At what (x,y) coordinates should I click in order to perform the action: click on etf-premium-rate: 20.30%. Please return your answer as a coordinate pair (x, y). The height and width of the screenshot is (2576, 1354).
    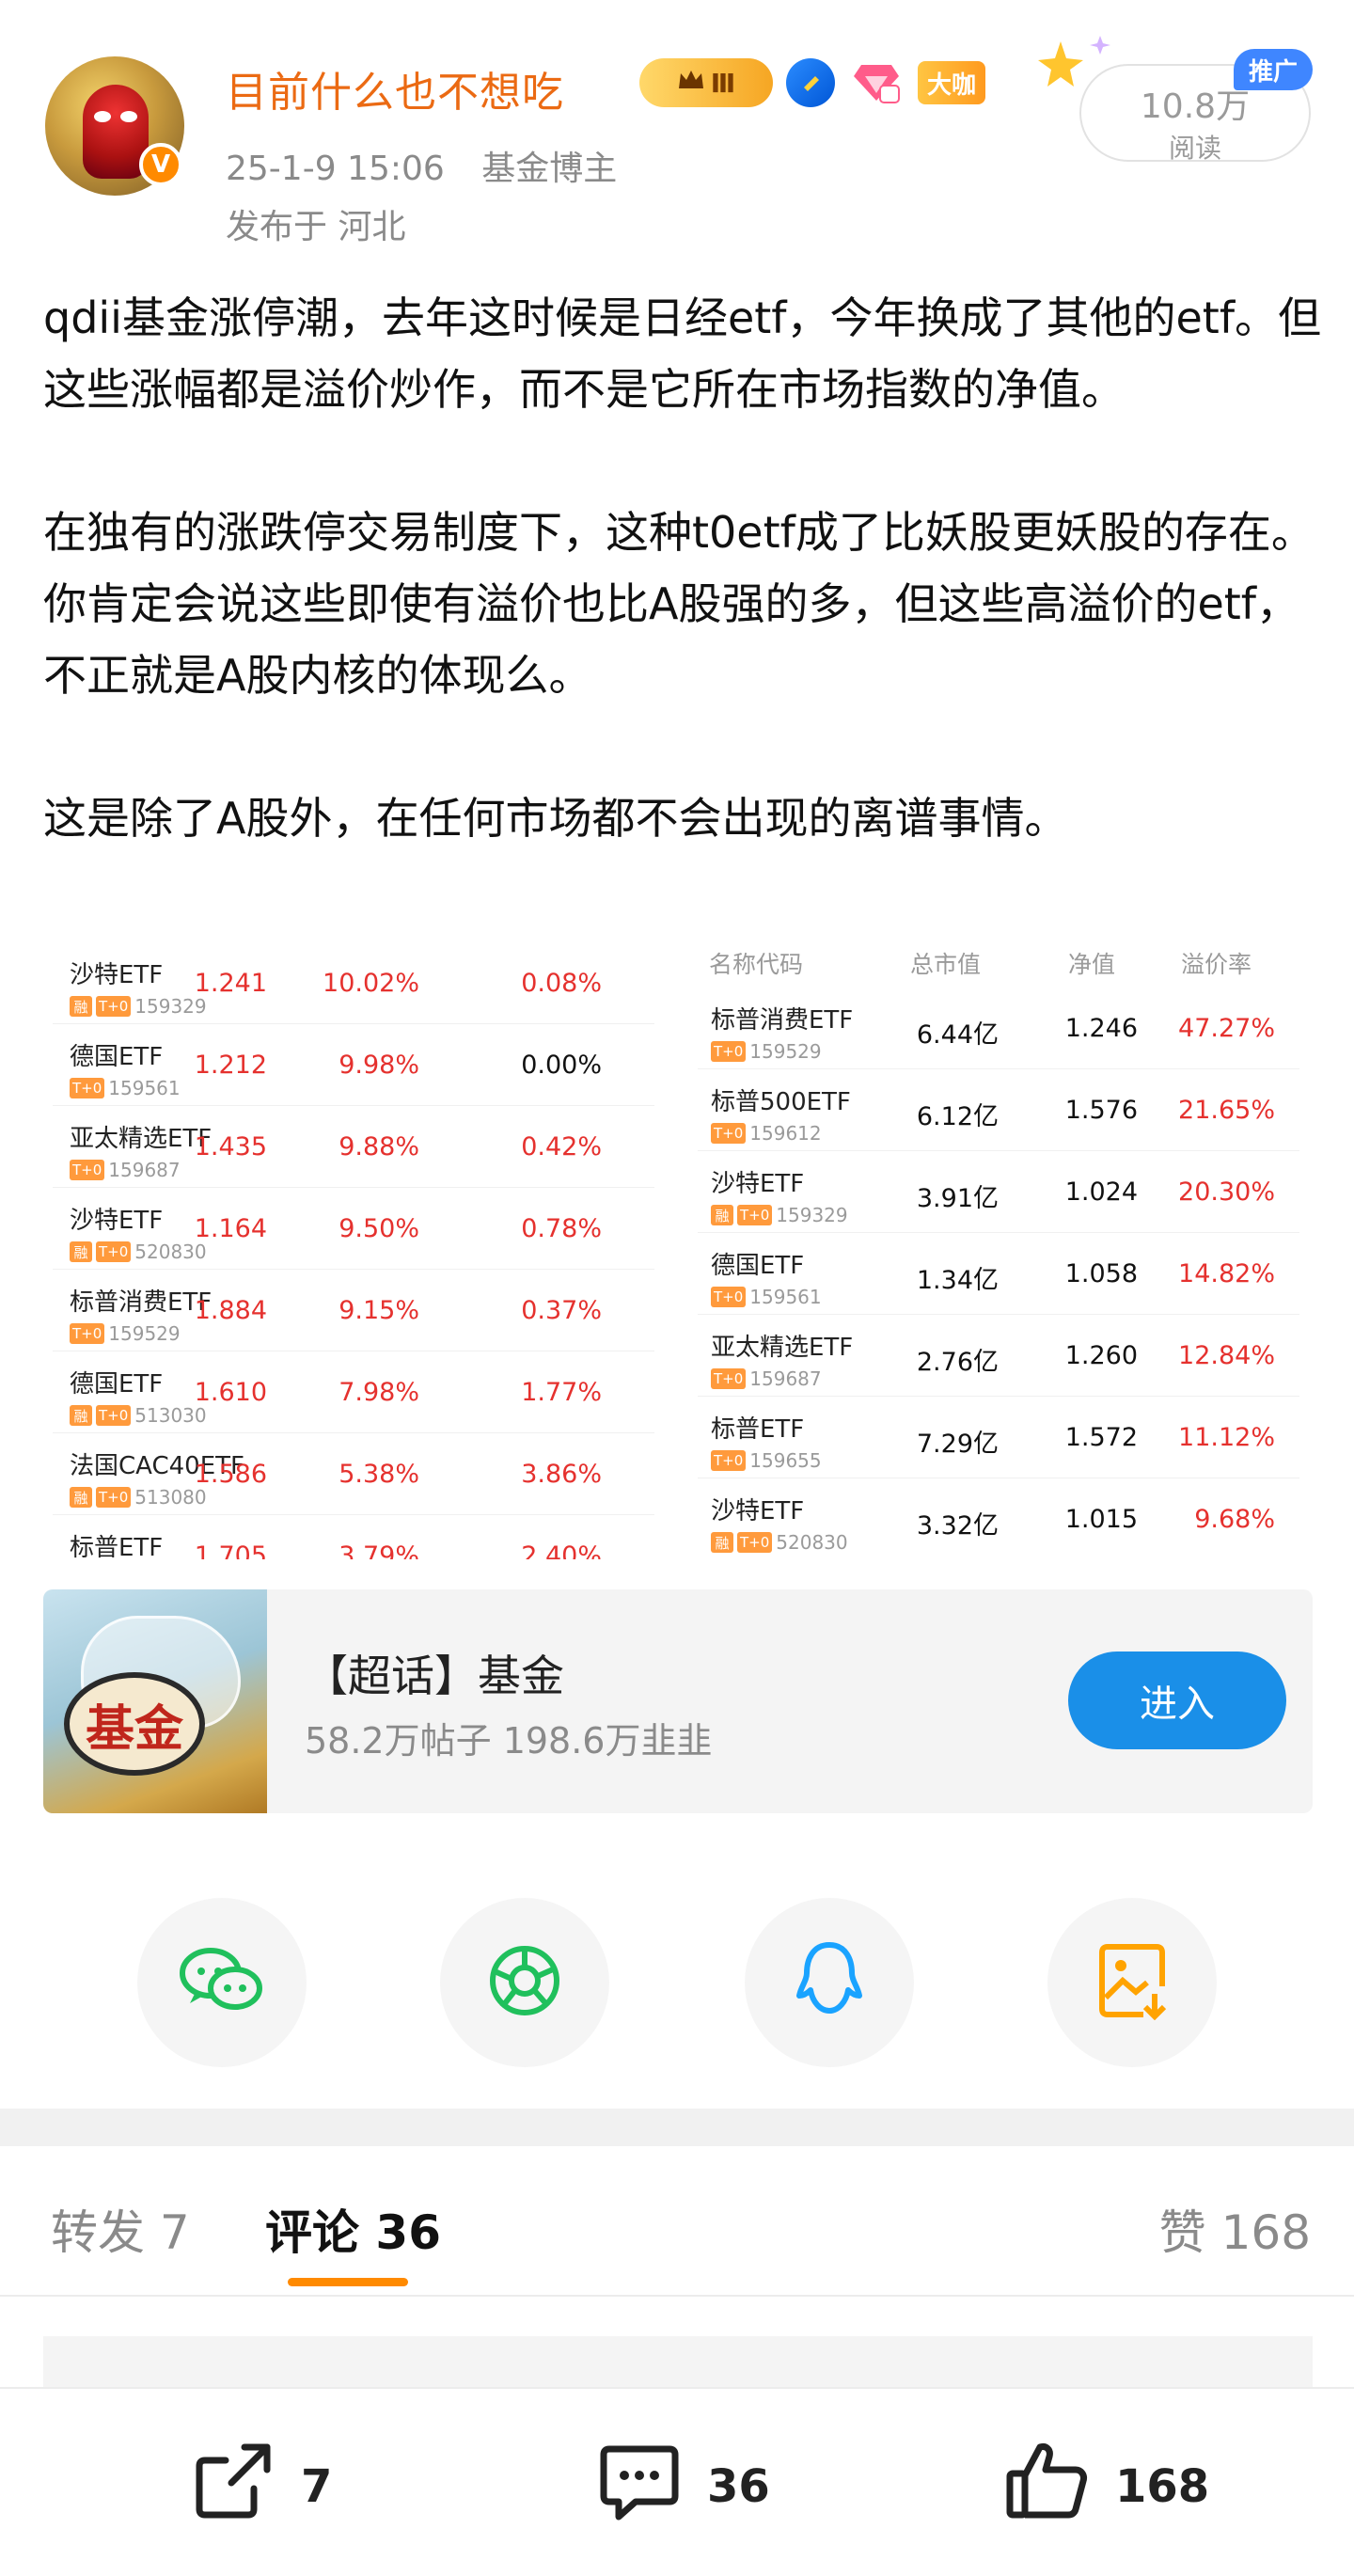
    Looking at the image, I should click on (1226, 1192).